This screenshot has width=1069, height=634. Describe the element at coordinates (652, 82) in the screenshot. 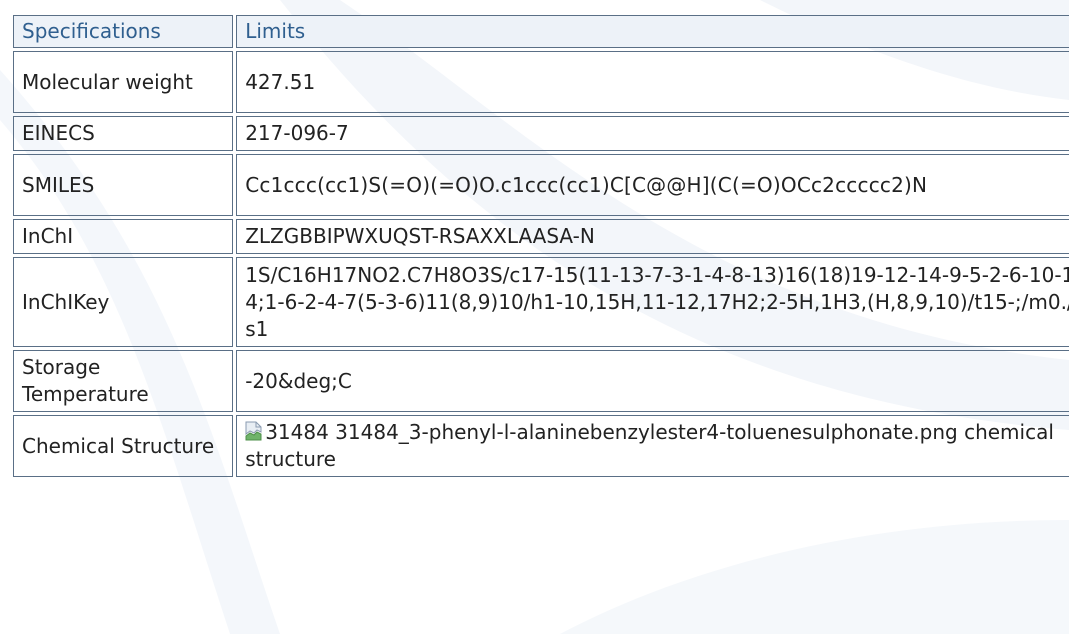

I see `row-value-molecular-weight: 427.51` at that location.